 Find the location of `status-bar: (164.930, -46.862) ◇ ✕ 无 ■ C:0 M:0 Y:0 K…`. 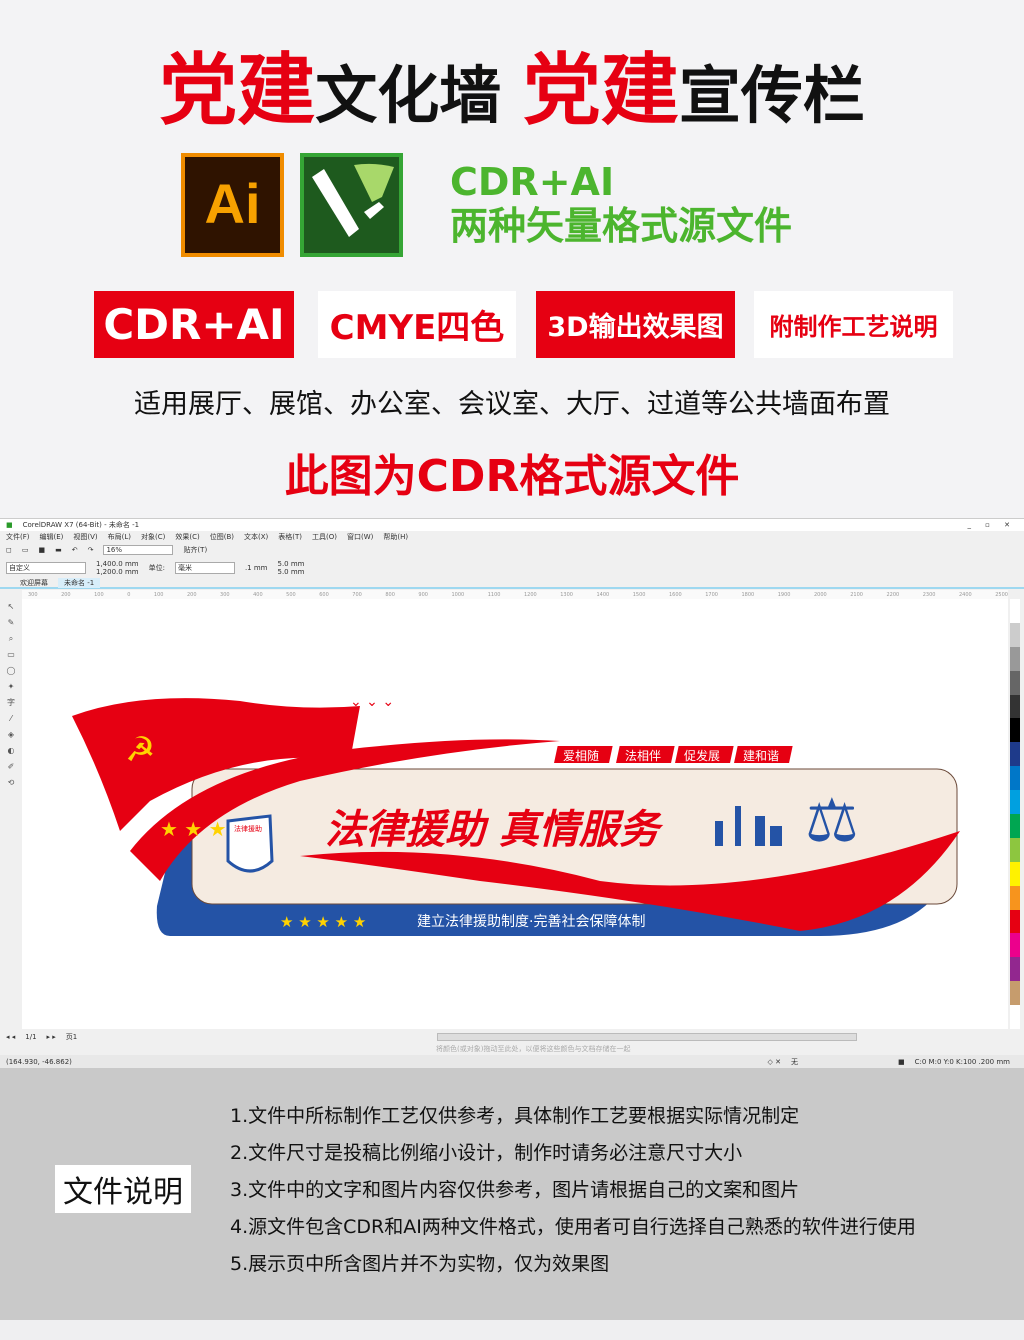

status-bar: (164.930, -46.862) ◇ ✕ 无 ■ C:0 M:0 Y:0 K… is located at coordinates (512, 1061).